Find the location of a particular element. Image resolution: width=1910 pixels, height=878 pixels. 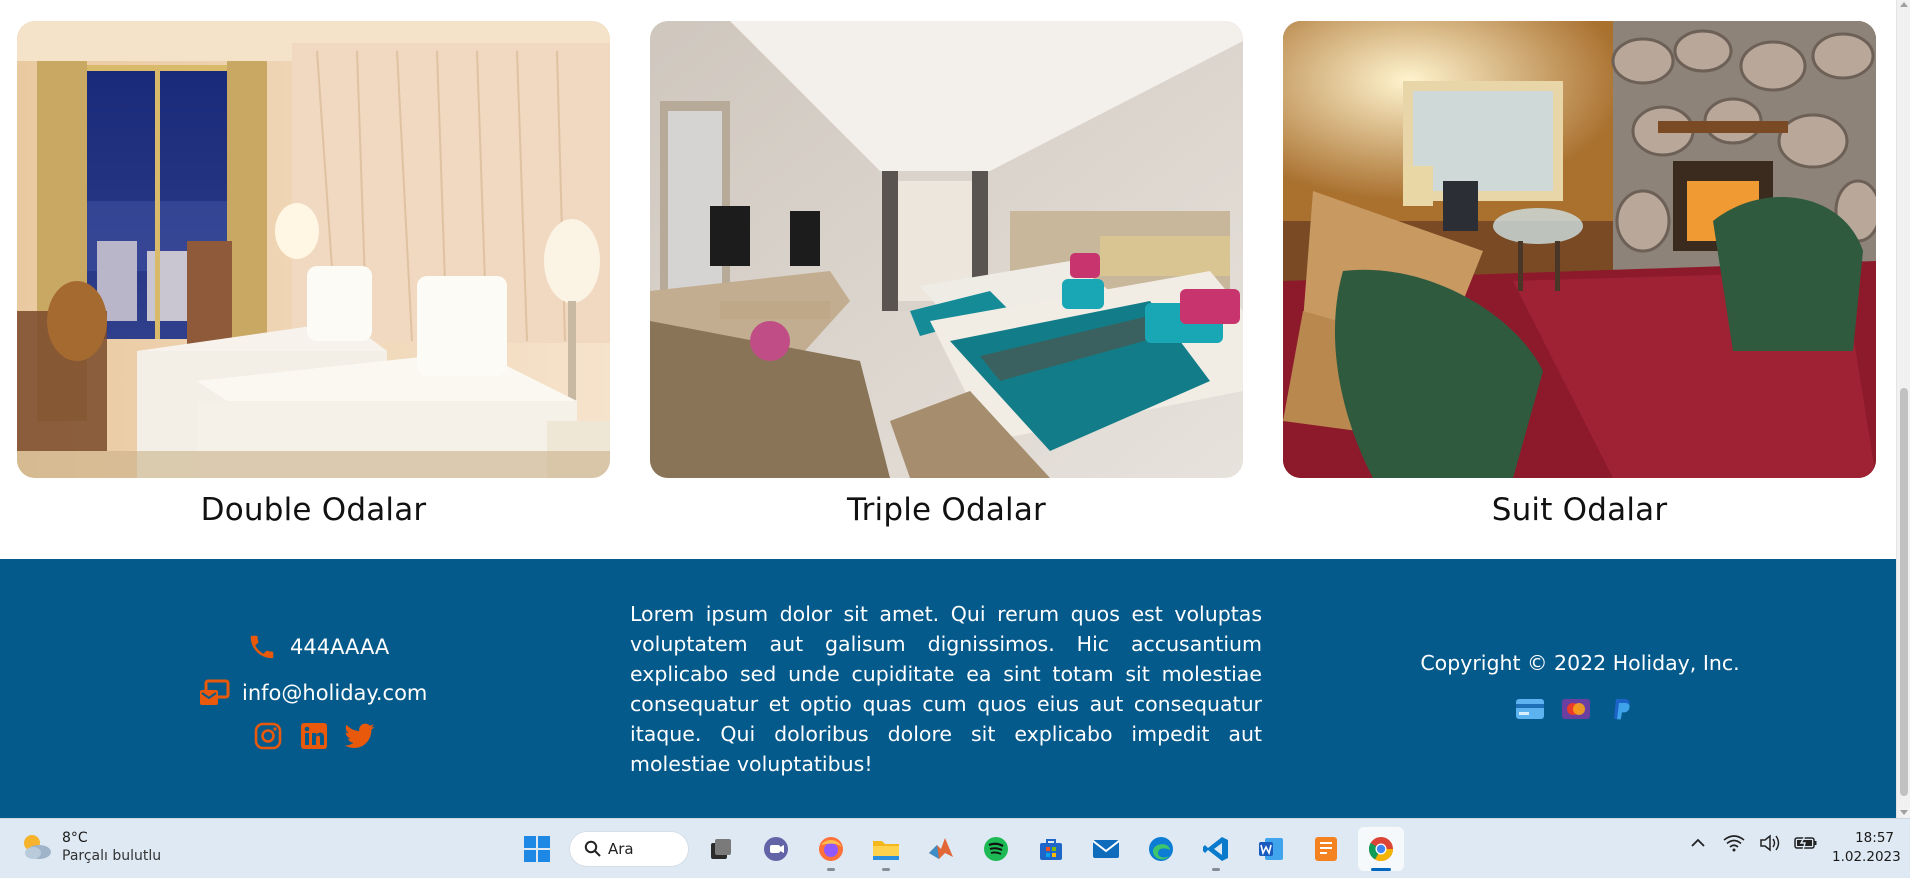

start-icon is located at coordinates (537, 849).